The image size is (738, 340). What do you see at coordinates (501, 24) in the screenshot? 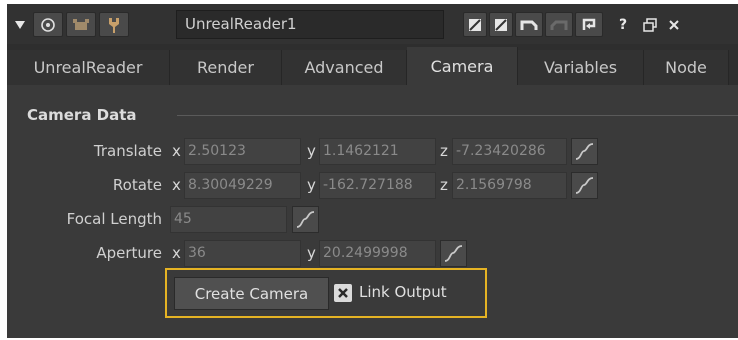
I see `slash-square-alt-icon` at bounding box center [501, 24].